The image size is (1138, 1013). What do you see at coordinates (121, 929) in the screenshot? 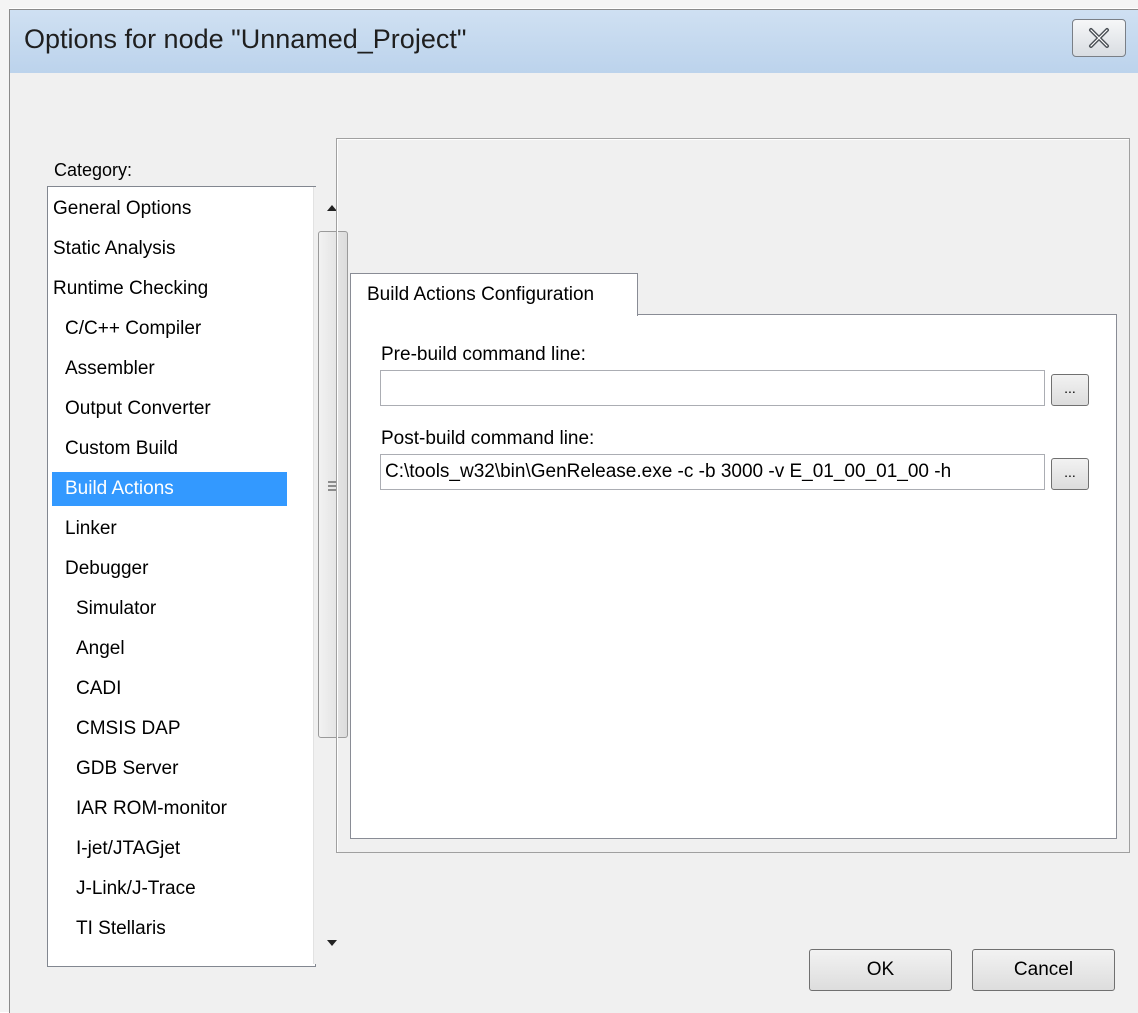
I see `category-item: TI Stellaris` at bounding box center [121, 929].